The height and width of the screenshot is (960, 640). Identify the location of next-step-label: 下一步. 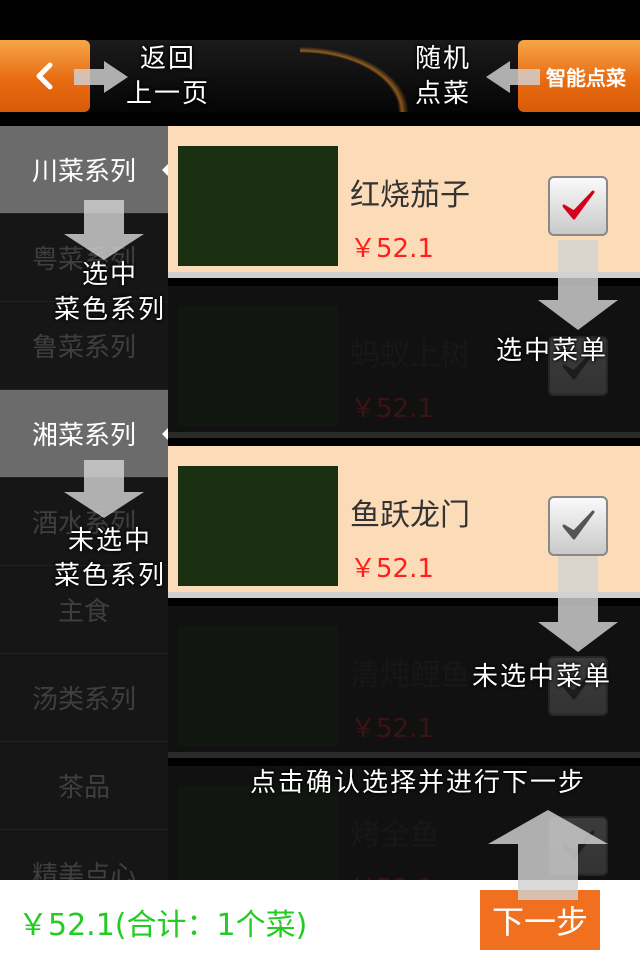
(539, 922).